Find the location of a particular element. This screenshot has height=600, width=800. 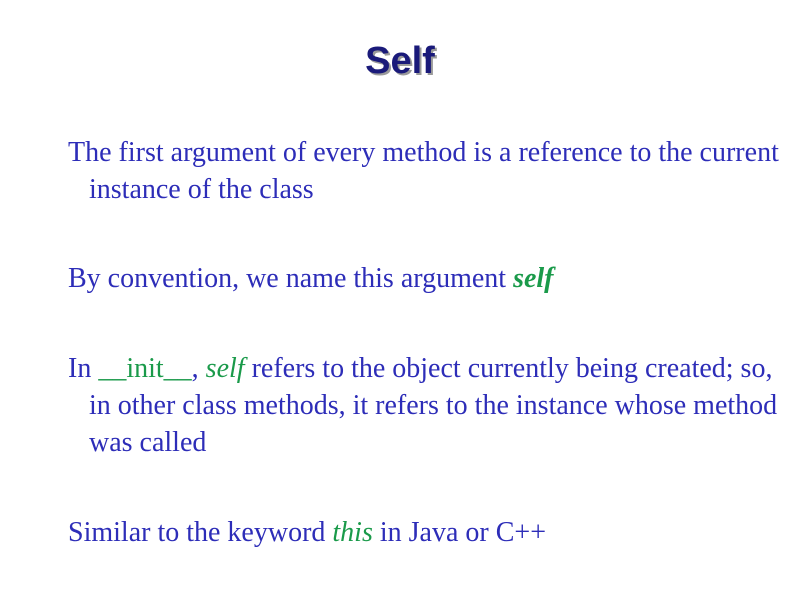

bullet-text: In is located at coordinates (83, 368).